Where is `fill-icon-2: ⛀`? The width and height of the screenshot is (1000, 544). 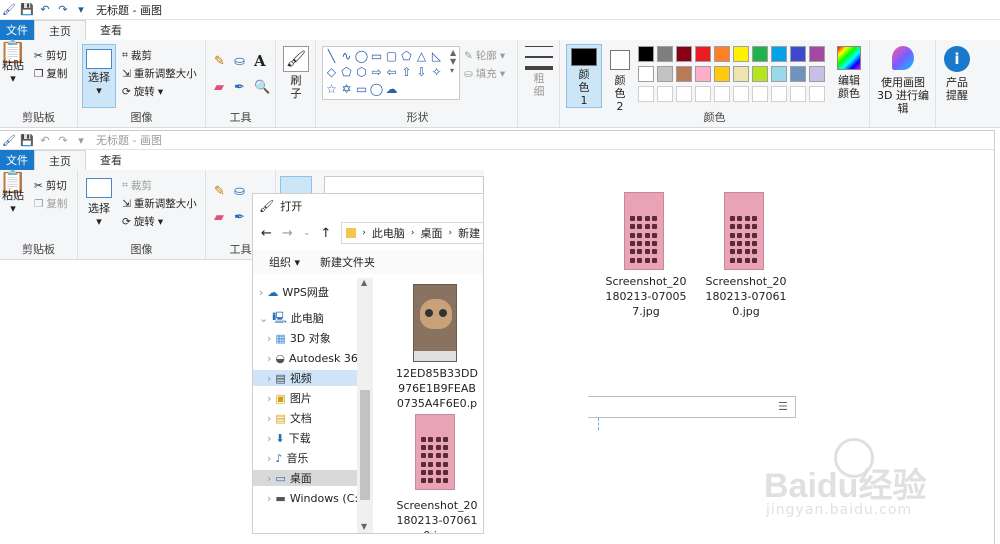
fill-icon-2: ⛀ is located at coordinates (239, 191).